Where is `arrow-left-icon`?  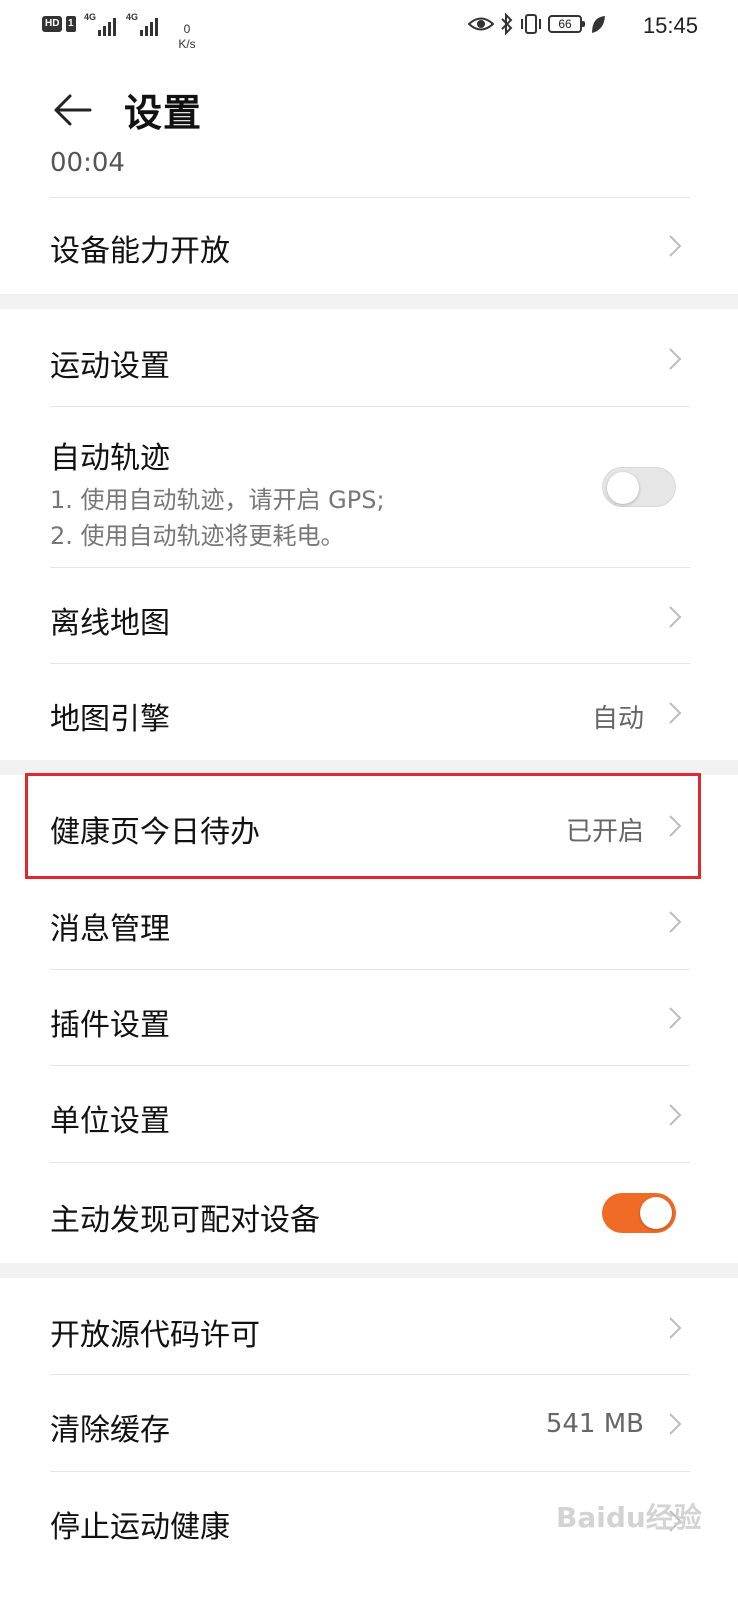
arrow-left-icon is located at coordinates (72, 110).